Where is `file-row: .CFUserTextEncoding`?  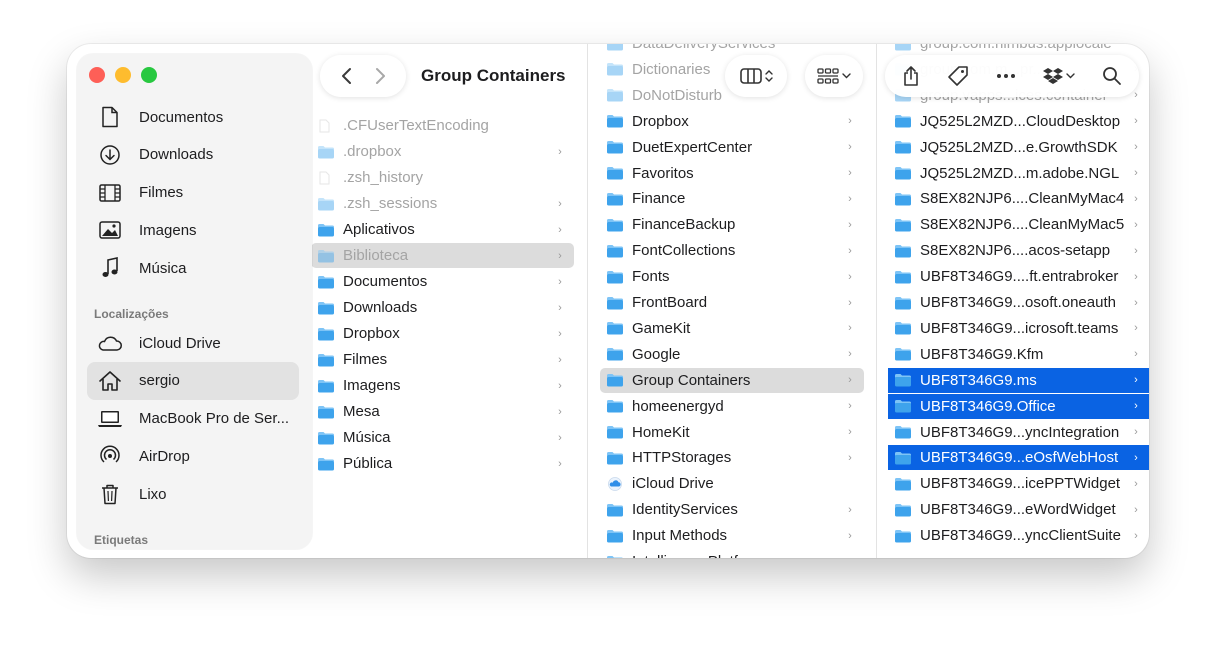
file-row: .CFUserTextEncoding is located at coordinates (442, 125).